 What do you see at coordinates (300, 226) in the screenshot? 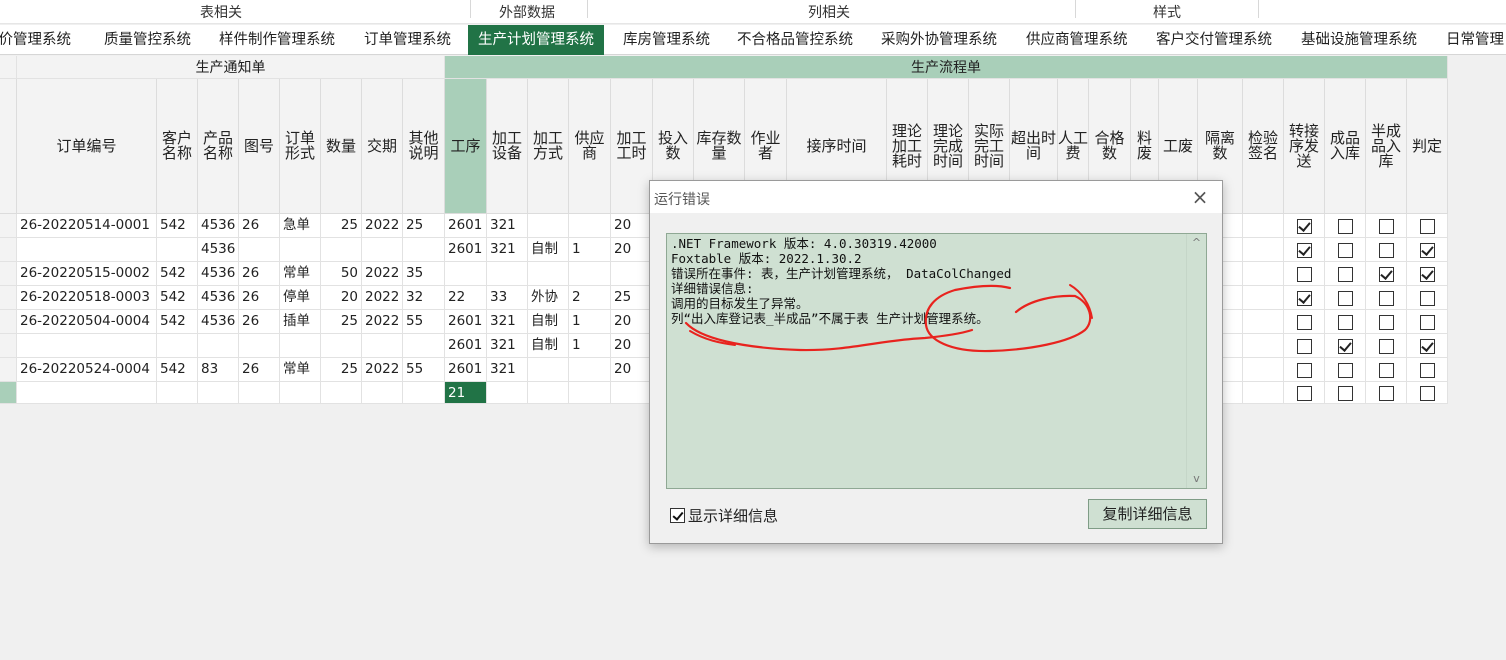
I see `table-cell: 急单` at bounding box center [300, 226].